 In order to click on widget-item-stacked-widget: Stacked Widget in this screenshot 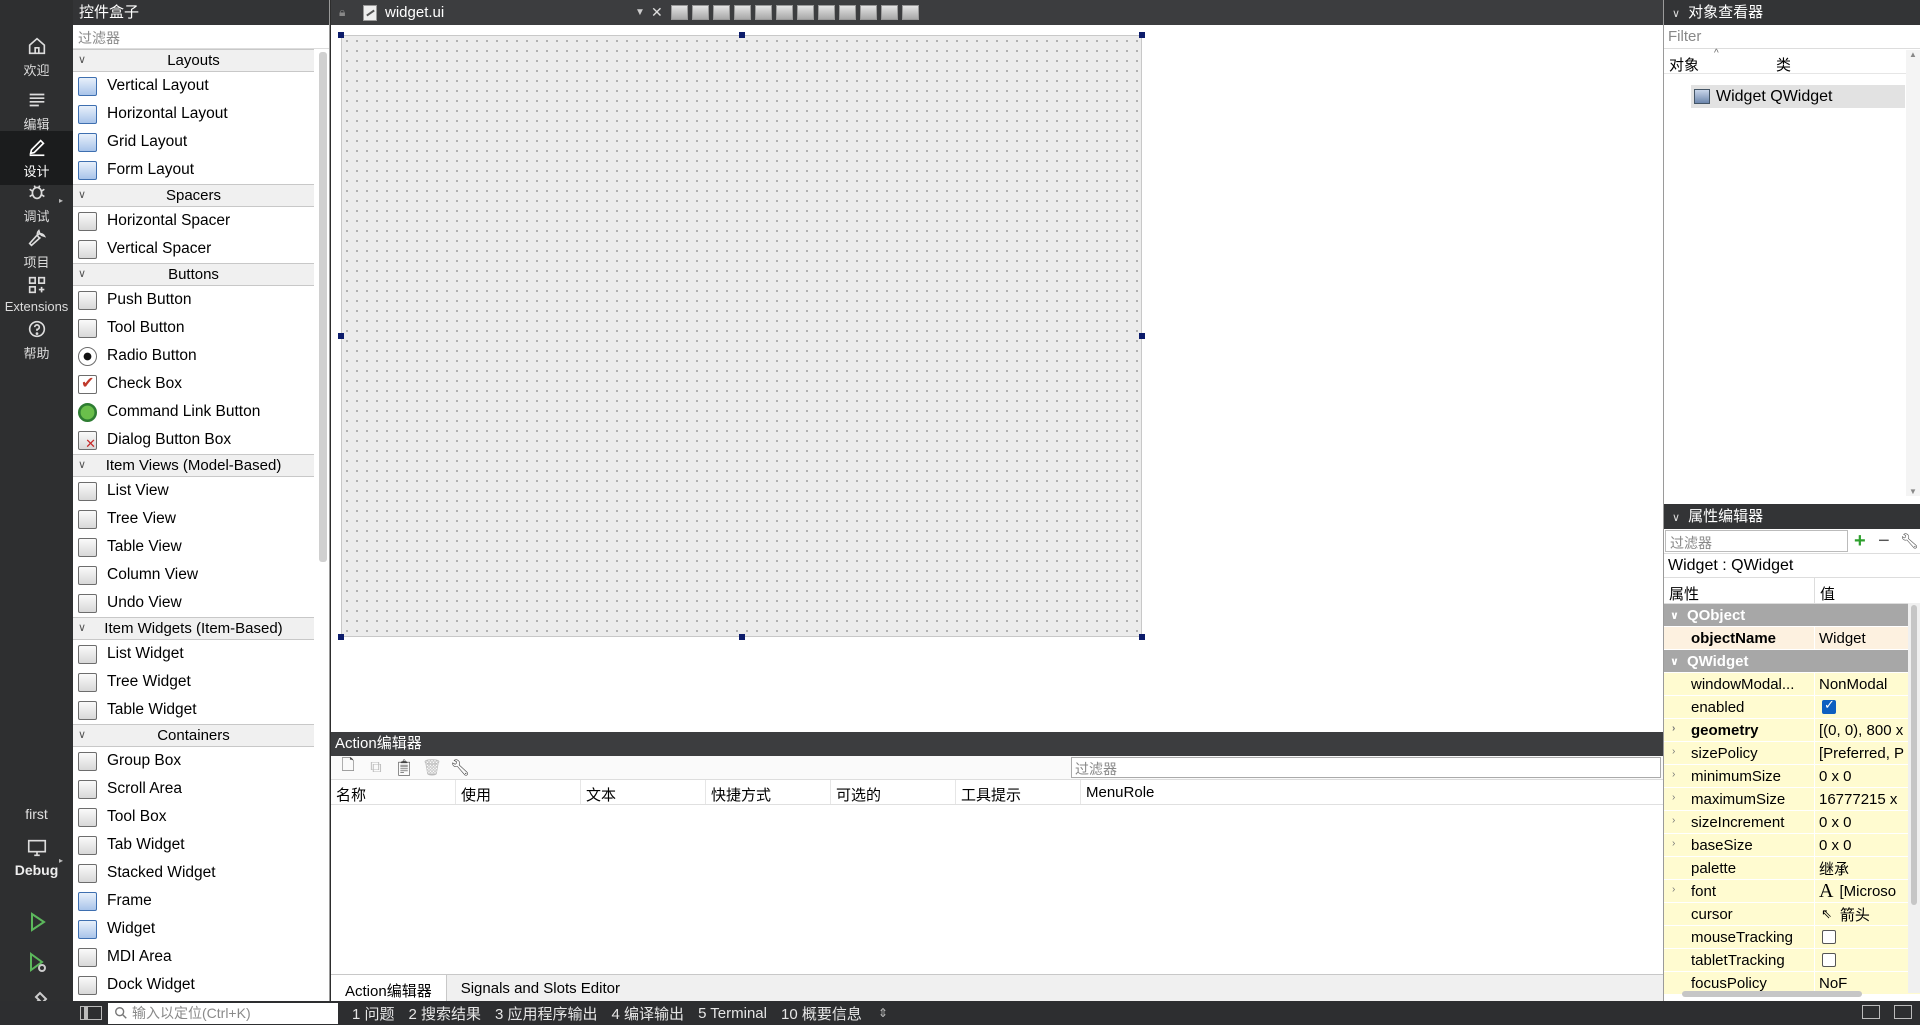, I will do `click(193, 873)`.